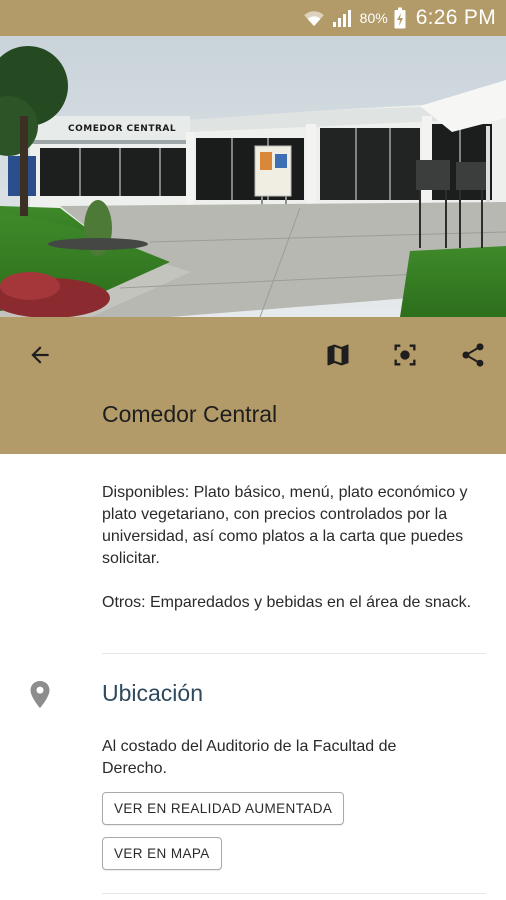 The height and width of the screenshot is (900, 506). Describe the element at coordinates (152, 693) in the screenshot. I see `location-section-title: Ubicación` at that location.